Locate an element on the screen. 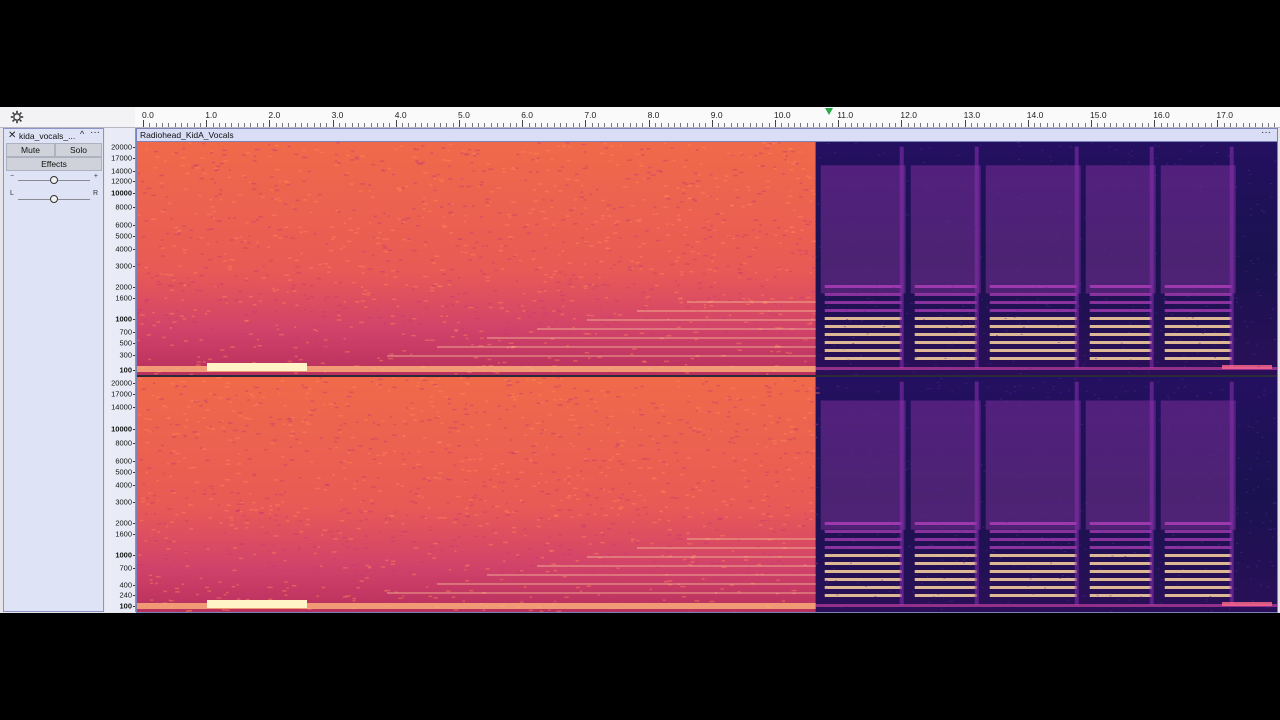  close-track-icon: ✕ is located at coordinates (12, 135).